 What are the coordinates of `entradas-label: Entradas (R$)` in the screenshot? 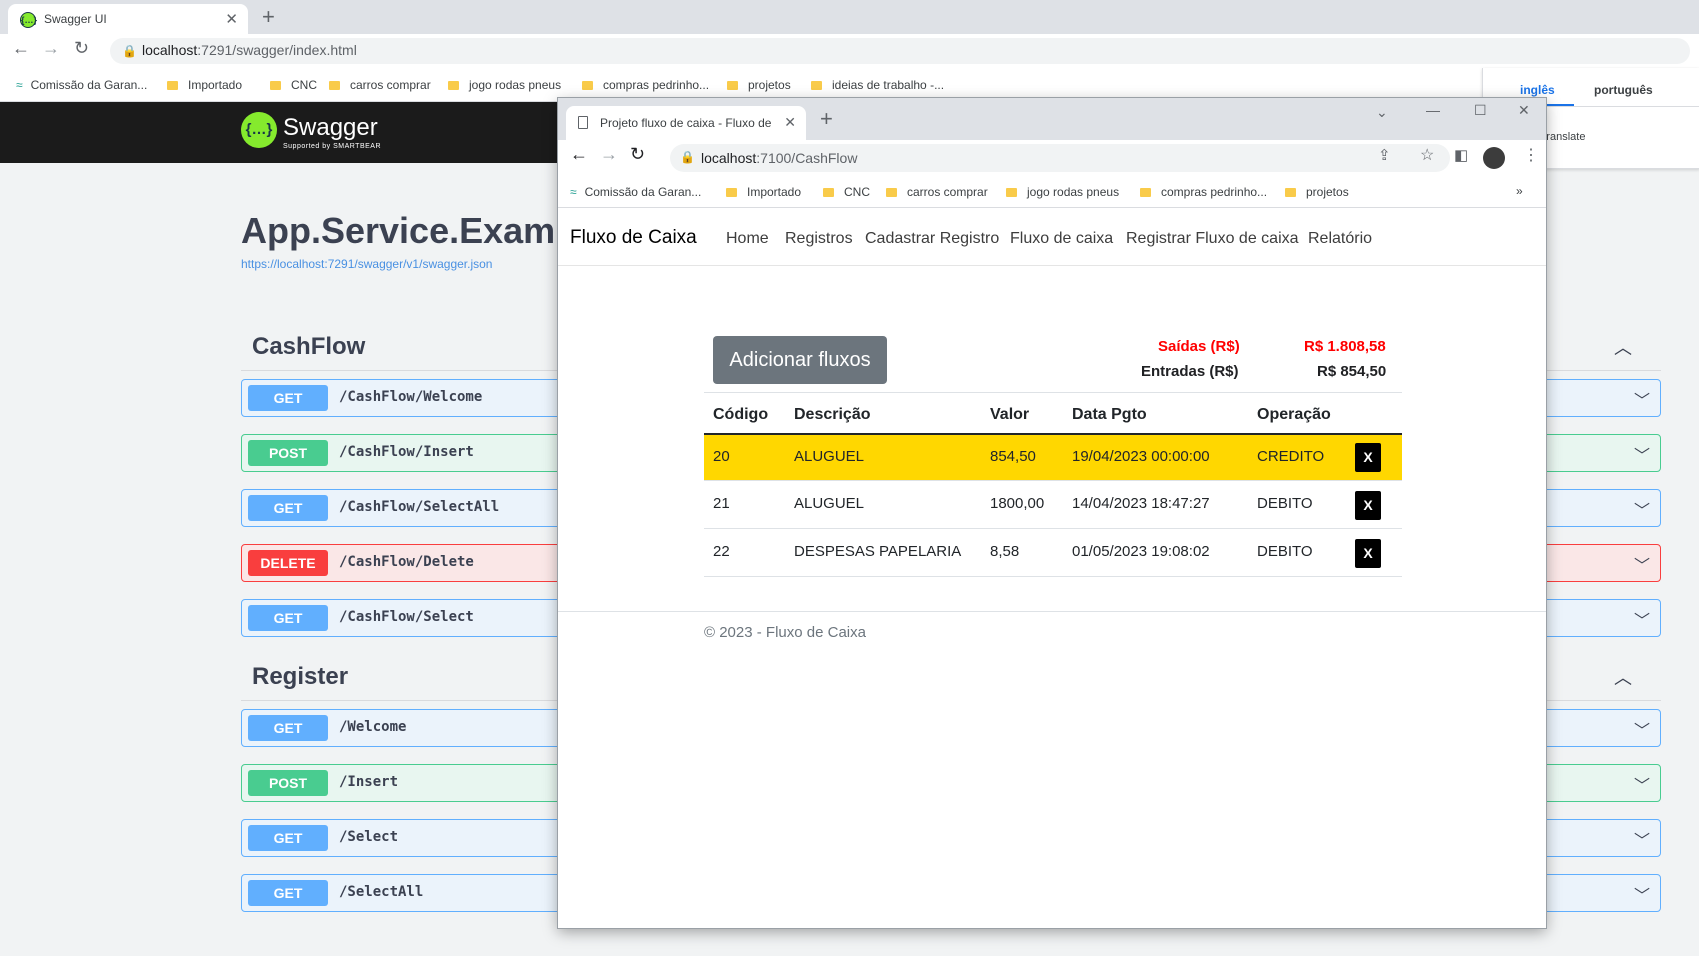 It's located at (1190, 371).